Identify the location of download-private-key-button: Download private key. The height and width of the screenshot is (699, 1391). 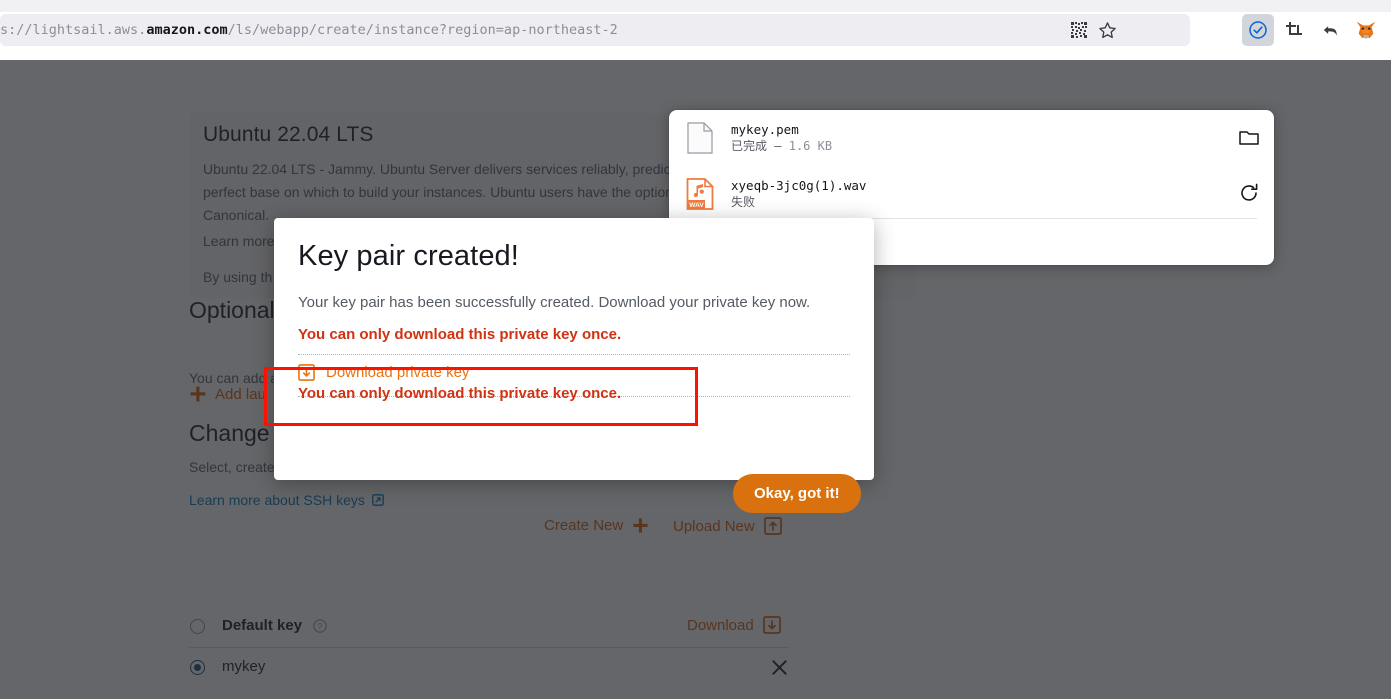
(383, 372).